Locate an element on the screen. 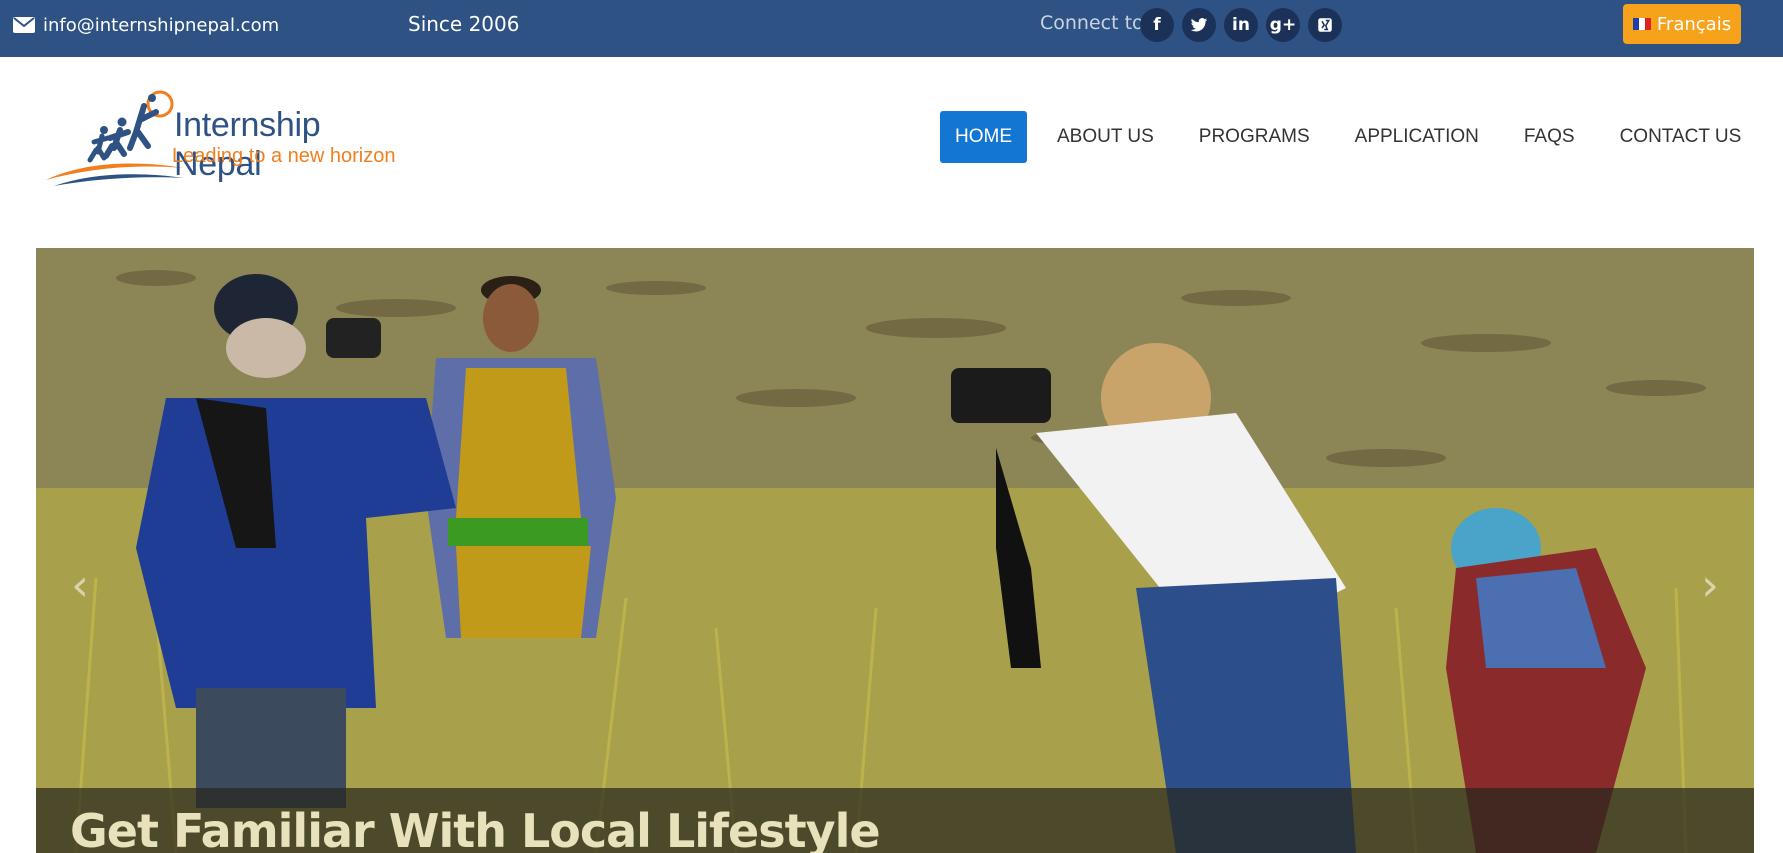 This screenshot has height=853, width=1783. google-plus-icon: g+ is located at coordinates (1283, 25).